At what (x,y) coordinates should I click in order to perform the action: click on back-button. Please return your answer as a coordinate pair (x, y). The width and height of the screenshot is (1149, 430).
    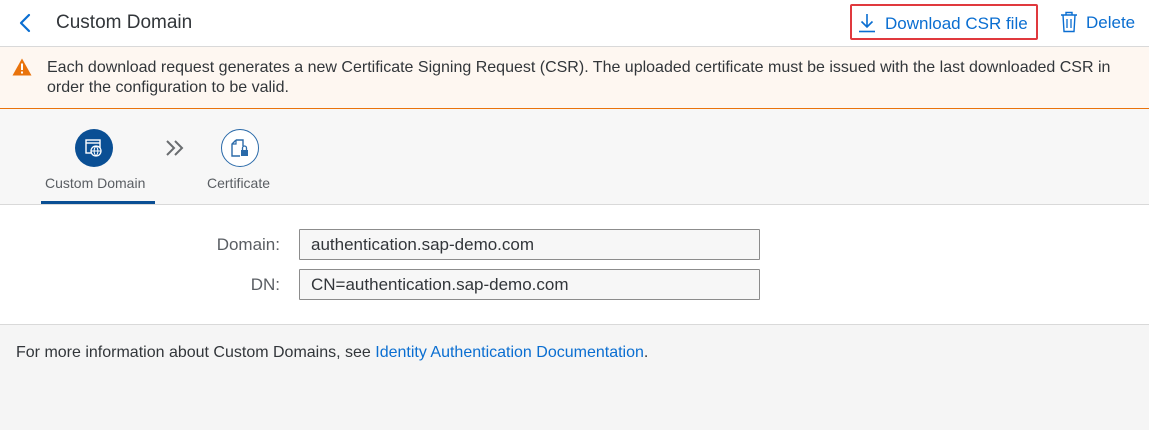
    Looking at the image, I should click on (26, 23).